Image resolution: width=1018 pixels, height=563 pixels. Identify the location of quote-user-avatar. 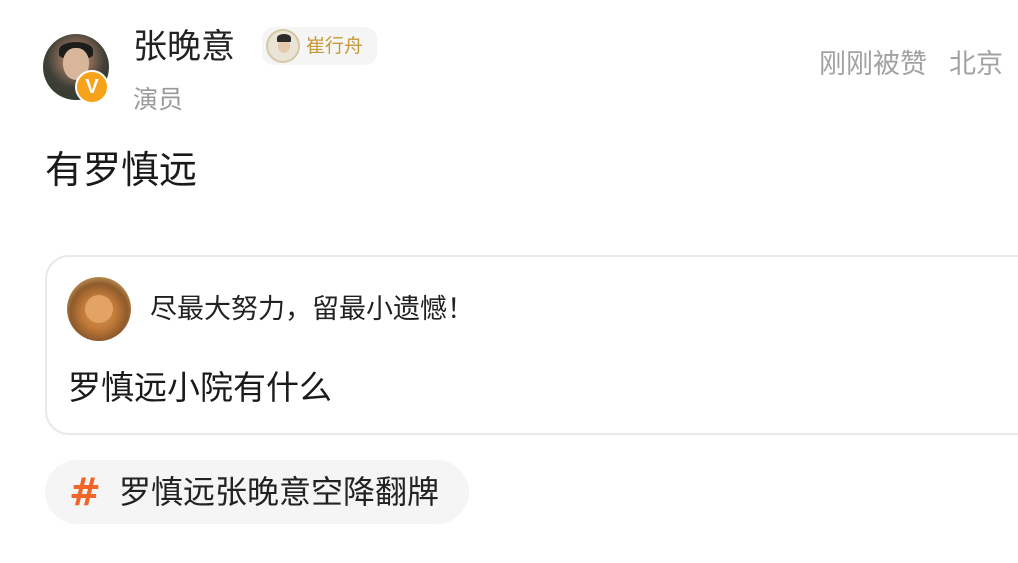
(99, 309).